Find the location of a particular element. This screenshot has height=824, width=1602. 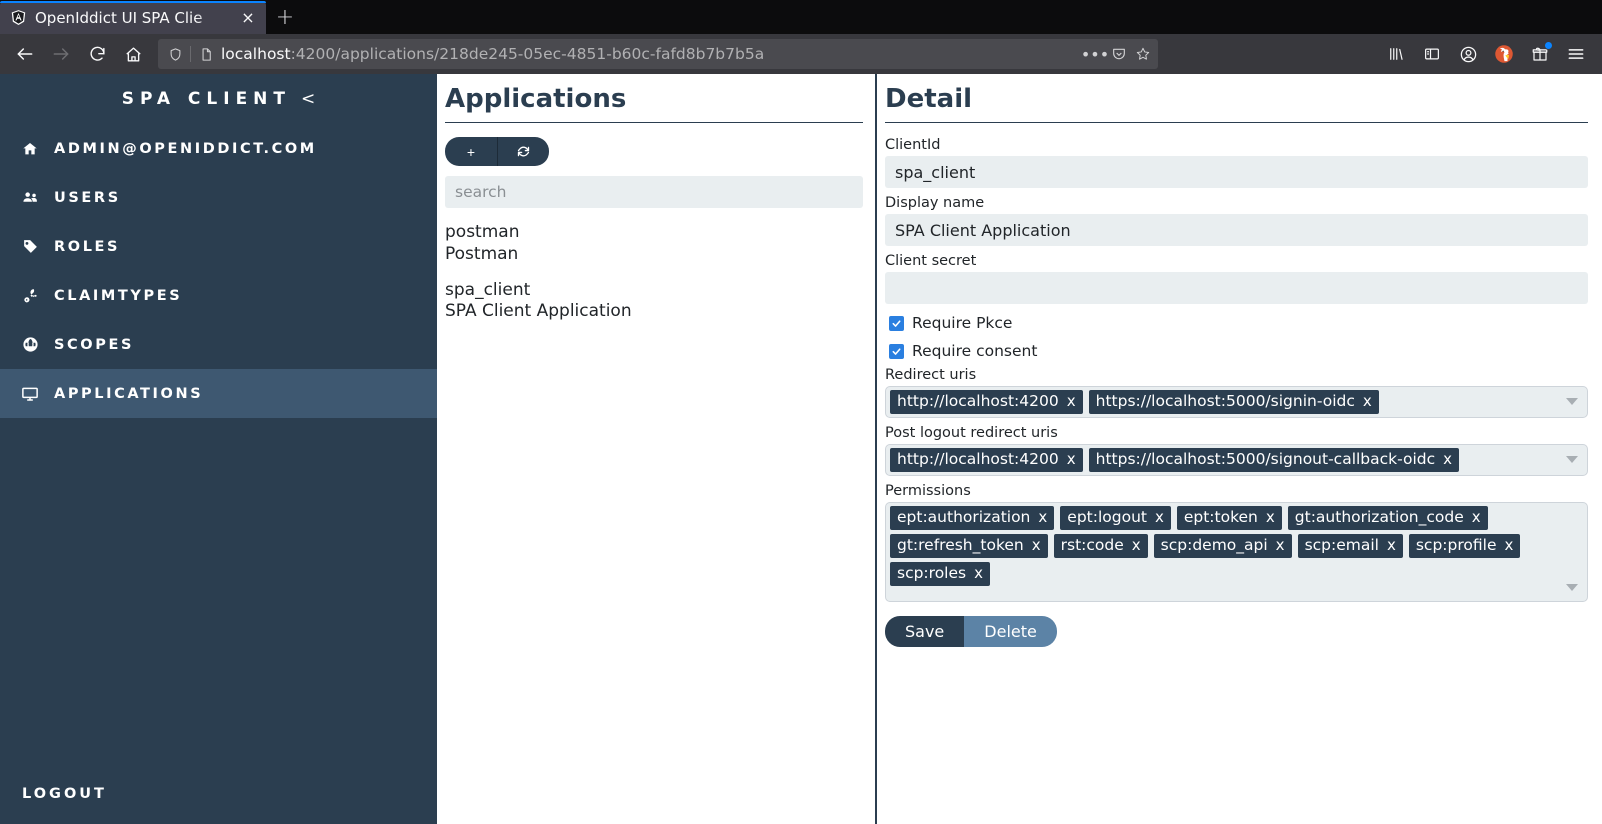

client-id-label: ClientId is located at coordinates (913, 145).